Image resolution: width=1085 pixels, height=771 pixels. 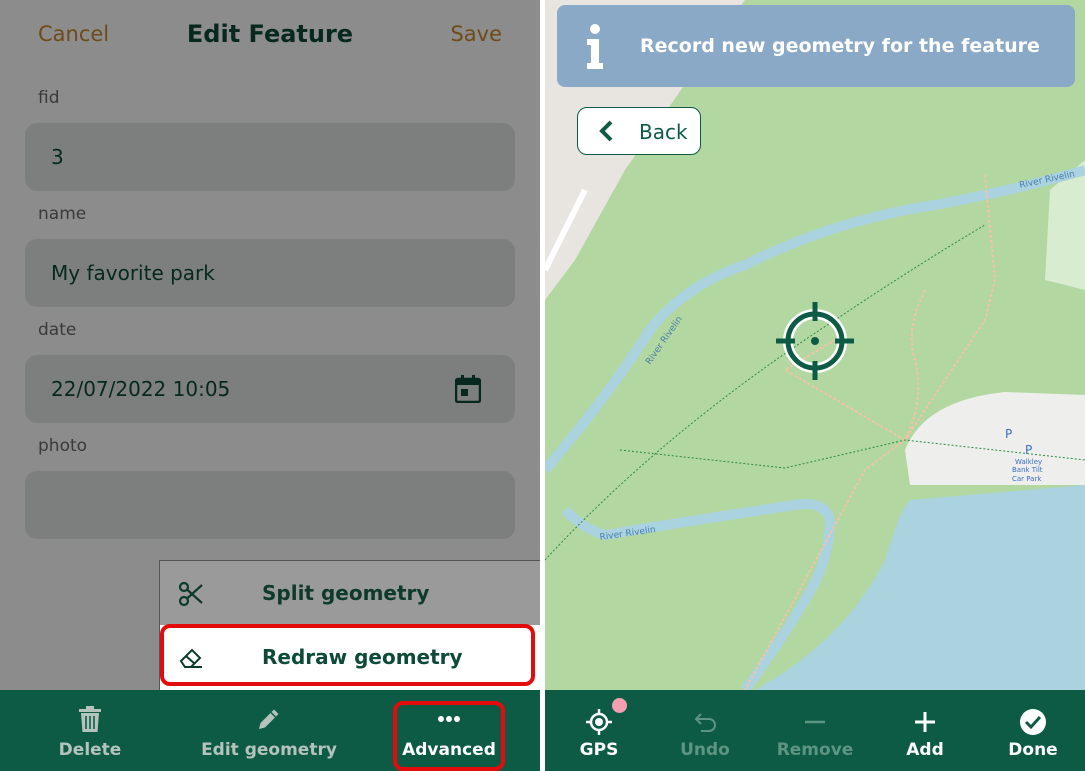 I want to click on advanced-highlight, so click(x=449, y=736).